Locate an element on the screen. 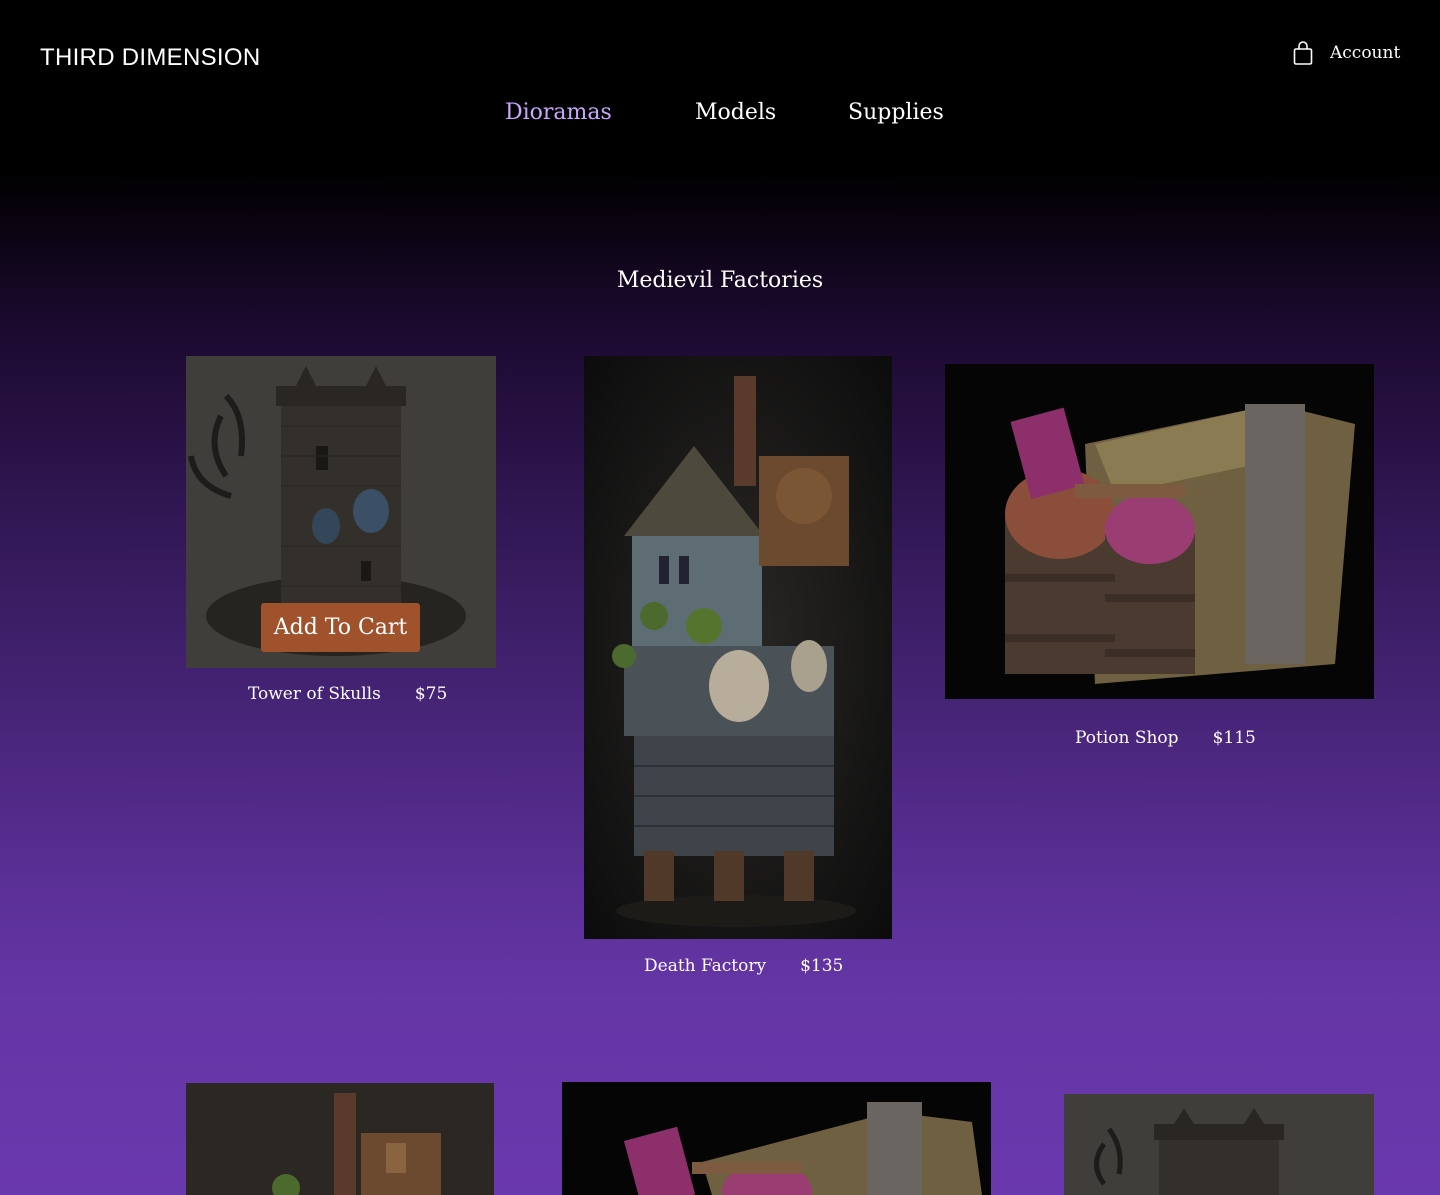  nav-models: Models is located at coordinates (735, 112).